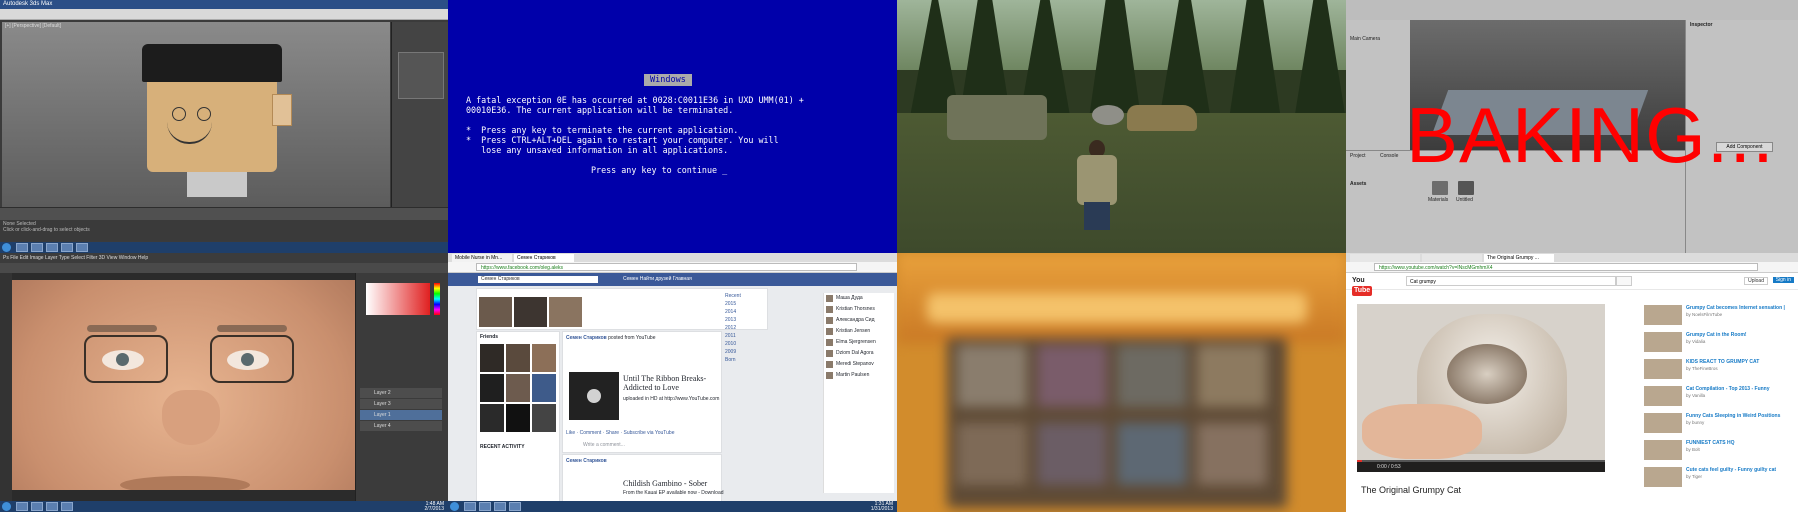 The image size is (1798, 512). What do you see at coordinates (401, 387) in the screenshot?
I see `right-panels: Layer 2 Layer 3 Layer 1 Layer 4` at bounding box center [401, 387].